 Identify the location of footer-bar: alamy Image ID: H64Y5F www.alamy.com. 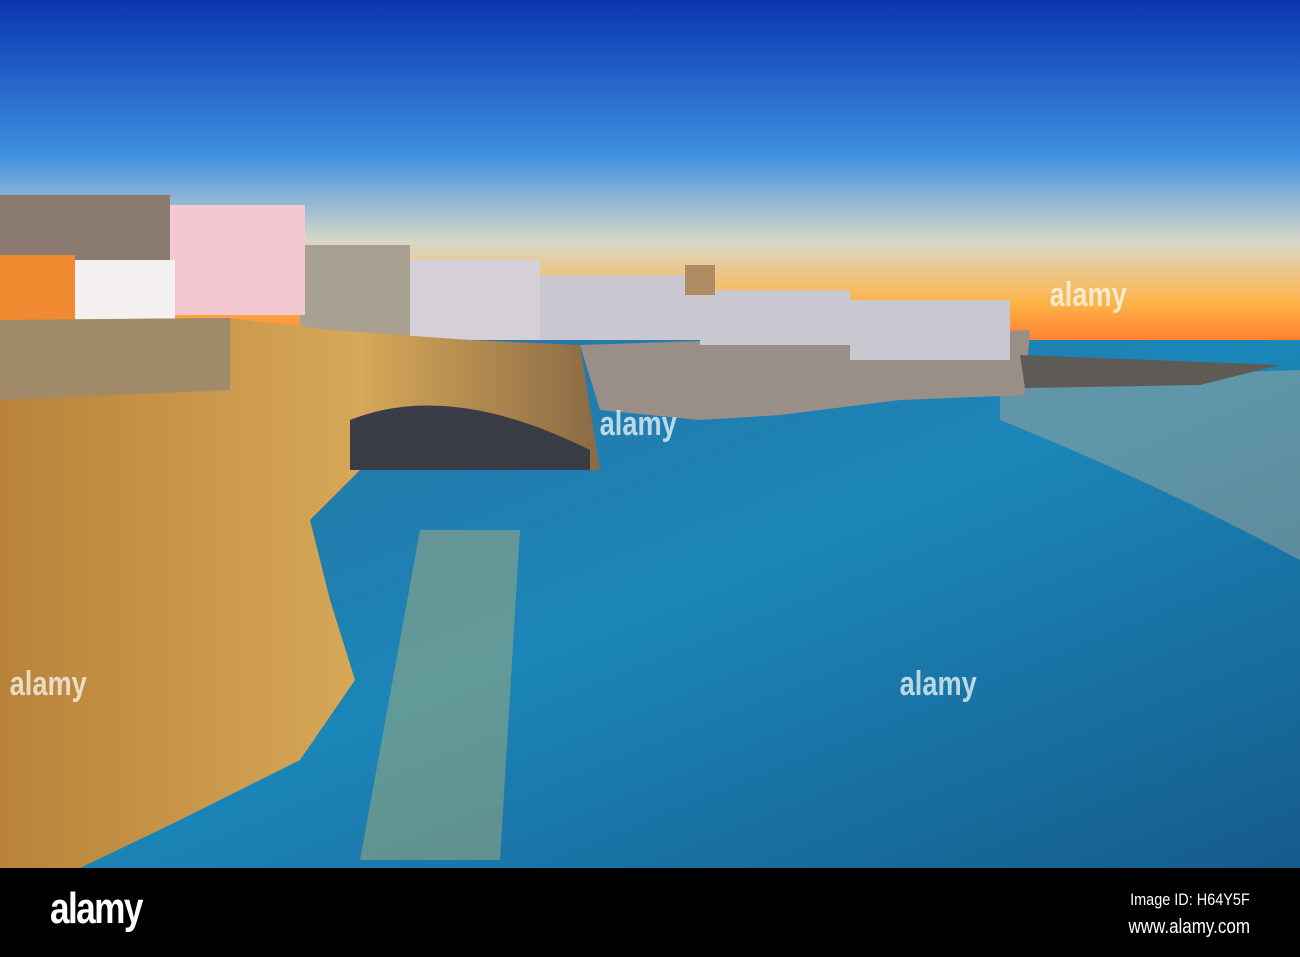
(650, 912).